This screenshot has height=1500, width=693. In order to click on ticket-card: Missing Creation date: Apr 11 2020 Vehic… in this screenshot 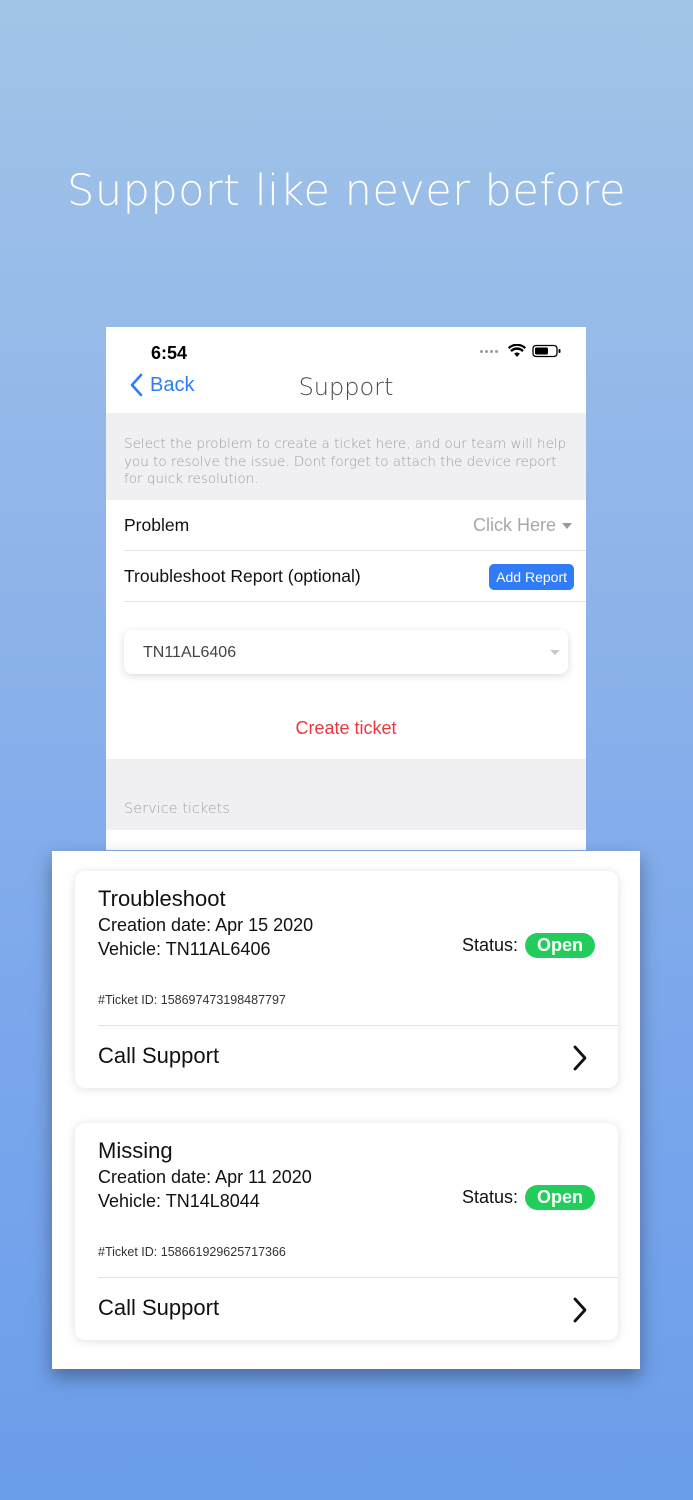, I will do `click(346, 1231)`.